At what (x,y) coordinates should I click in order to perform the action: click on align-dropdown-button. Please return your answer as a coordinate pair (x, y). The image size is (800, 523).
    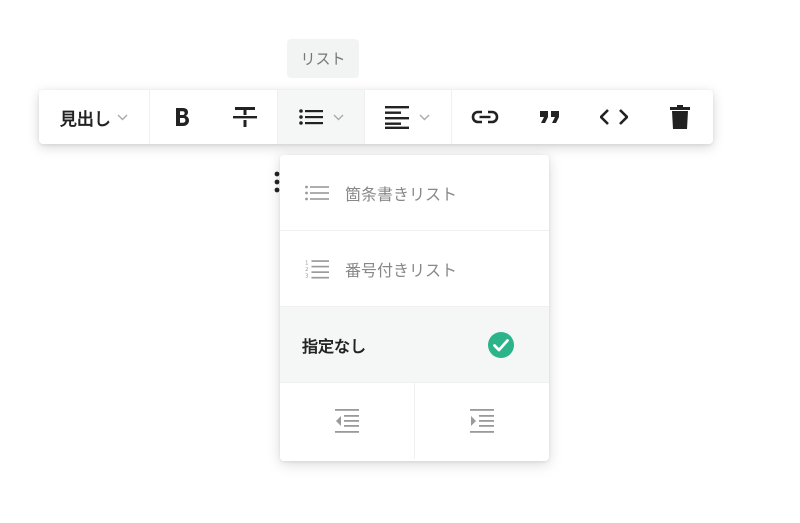
    Looking at the image, I should click on (407, 117).